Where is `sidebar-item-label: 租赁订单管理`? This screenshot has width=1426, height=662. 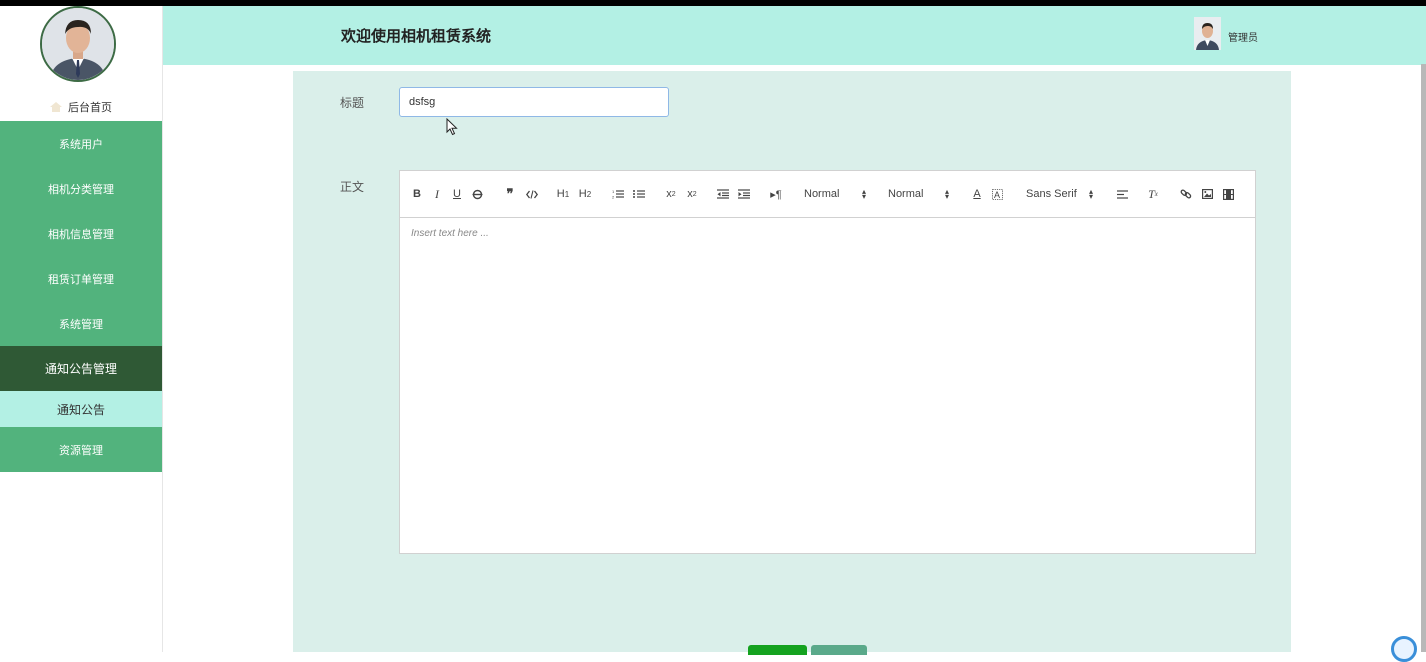 sidebar-item-label: 租赁订单管理 is located at coordinates (81, 279).